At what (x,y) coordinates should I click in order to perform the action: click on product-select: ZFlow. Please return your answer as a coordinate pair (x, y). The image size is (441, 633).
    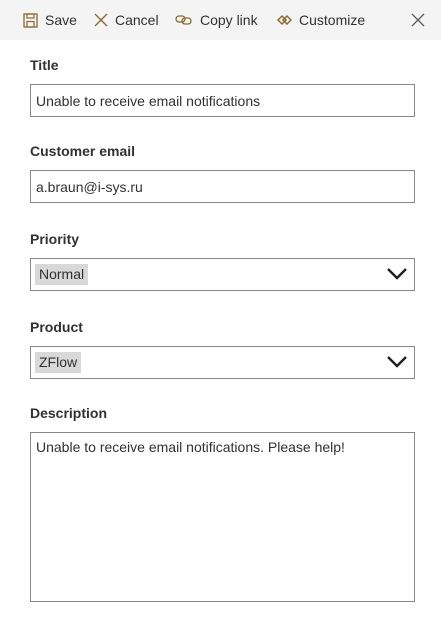
    Looking at the image, I should click on (222, 362).